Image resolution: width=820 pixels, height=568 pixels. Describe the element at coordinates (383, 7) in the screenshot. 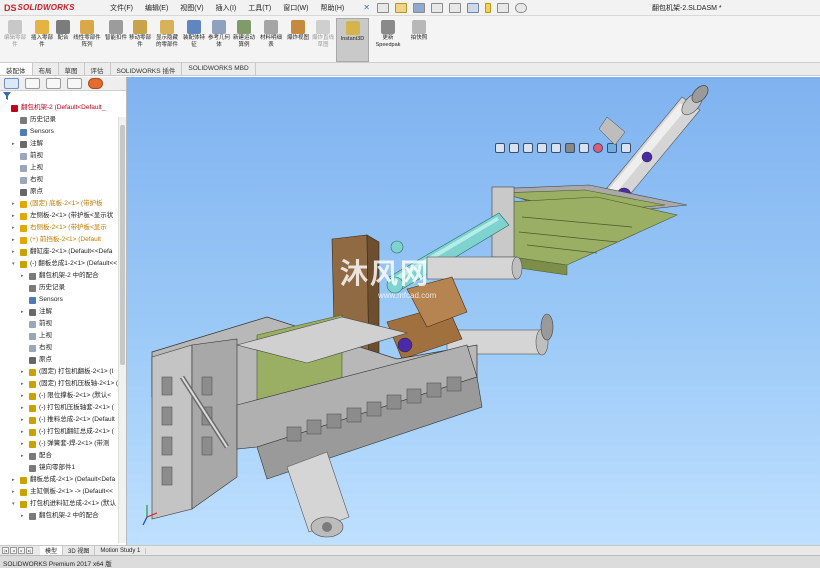

I see `new-document-icon` at that location.